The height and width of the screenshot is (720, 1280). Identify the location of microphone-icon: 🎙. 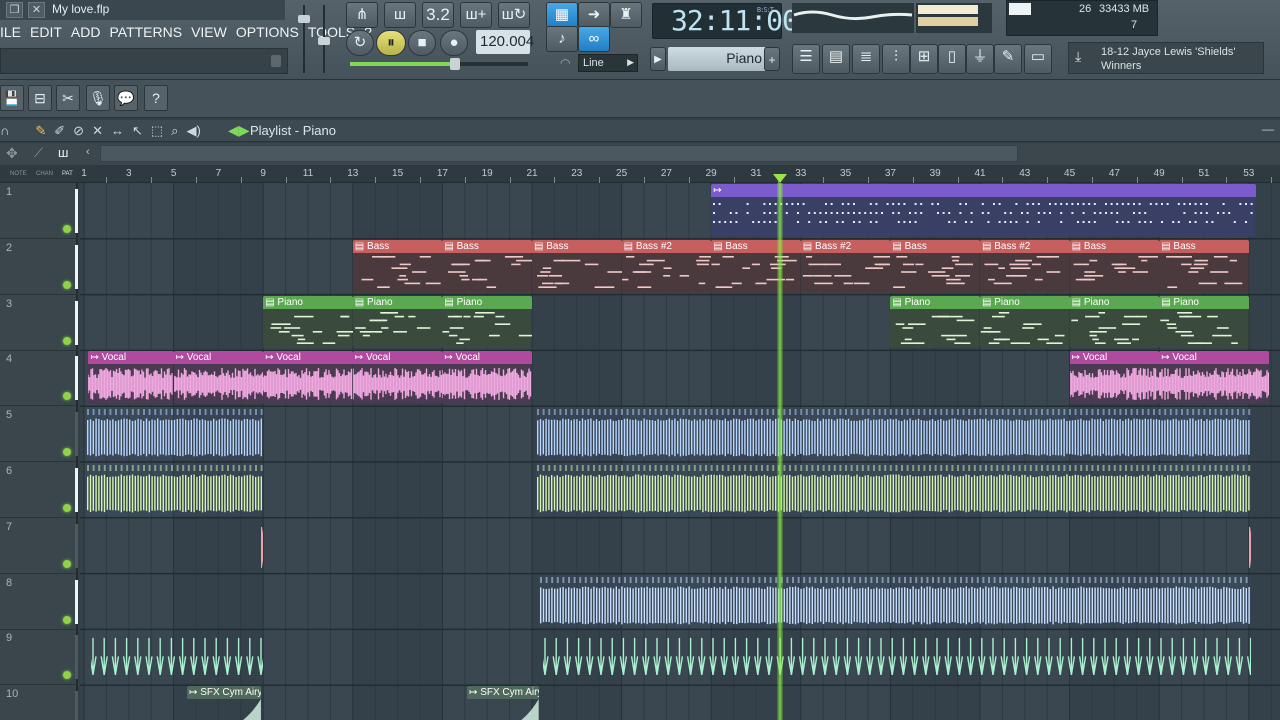
(98, 98).